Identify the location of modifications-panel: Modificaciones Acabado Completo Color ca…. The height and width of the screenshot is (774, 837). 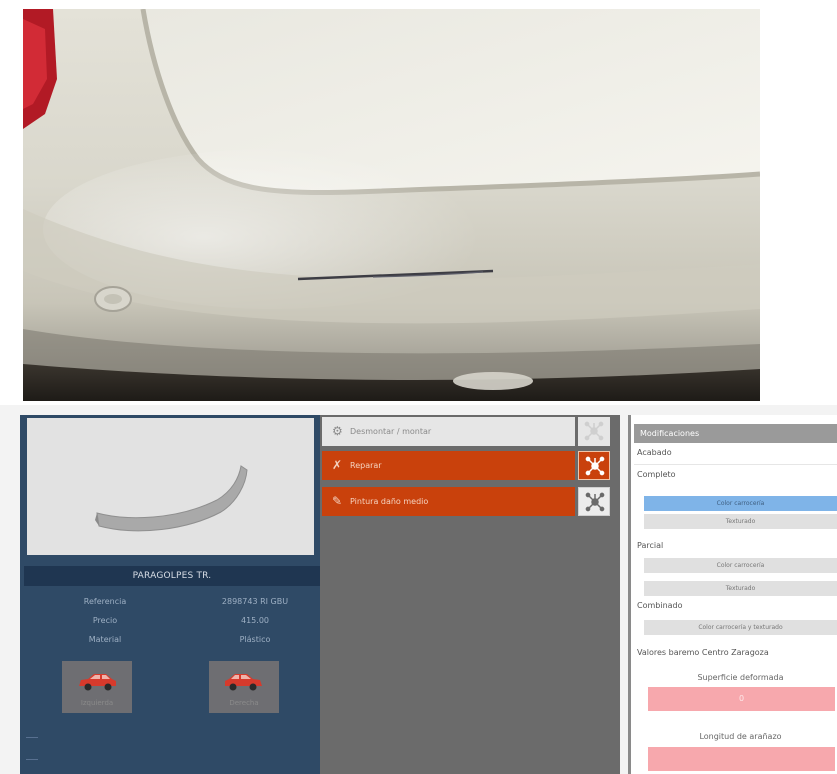
(732, 594).